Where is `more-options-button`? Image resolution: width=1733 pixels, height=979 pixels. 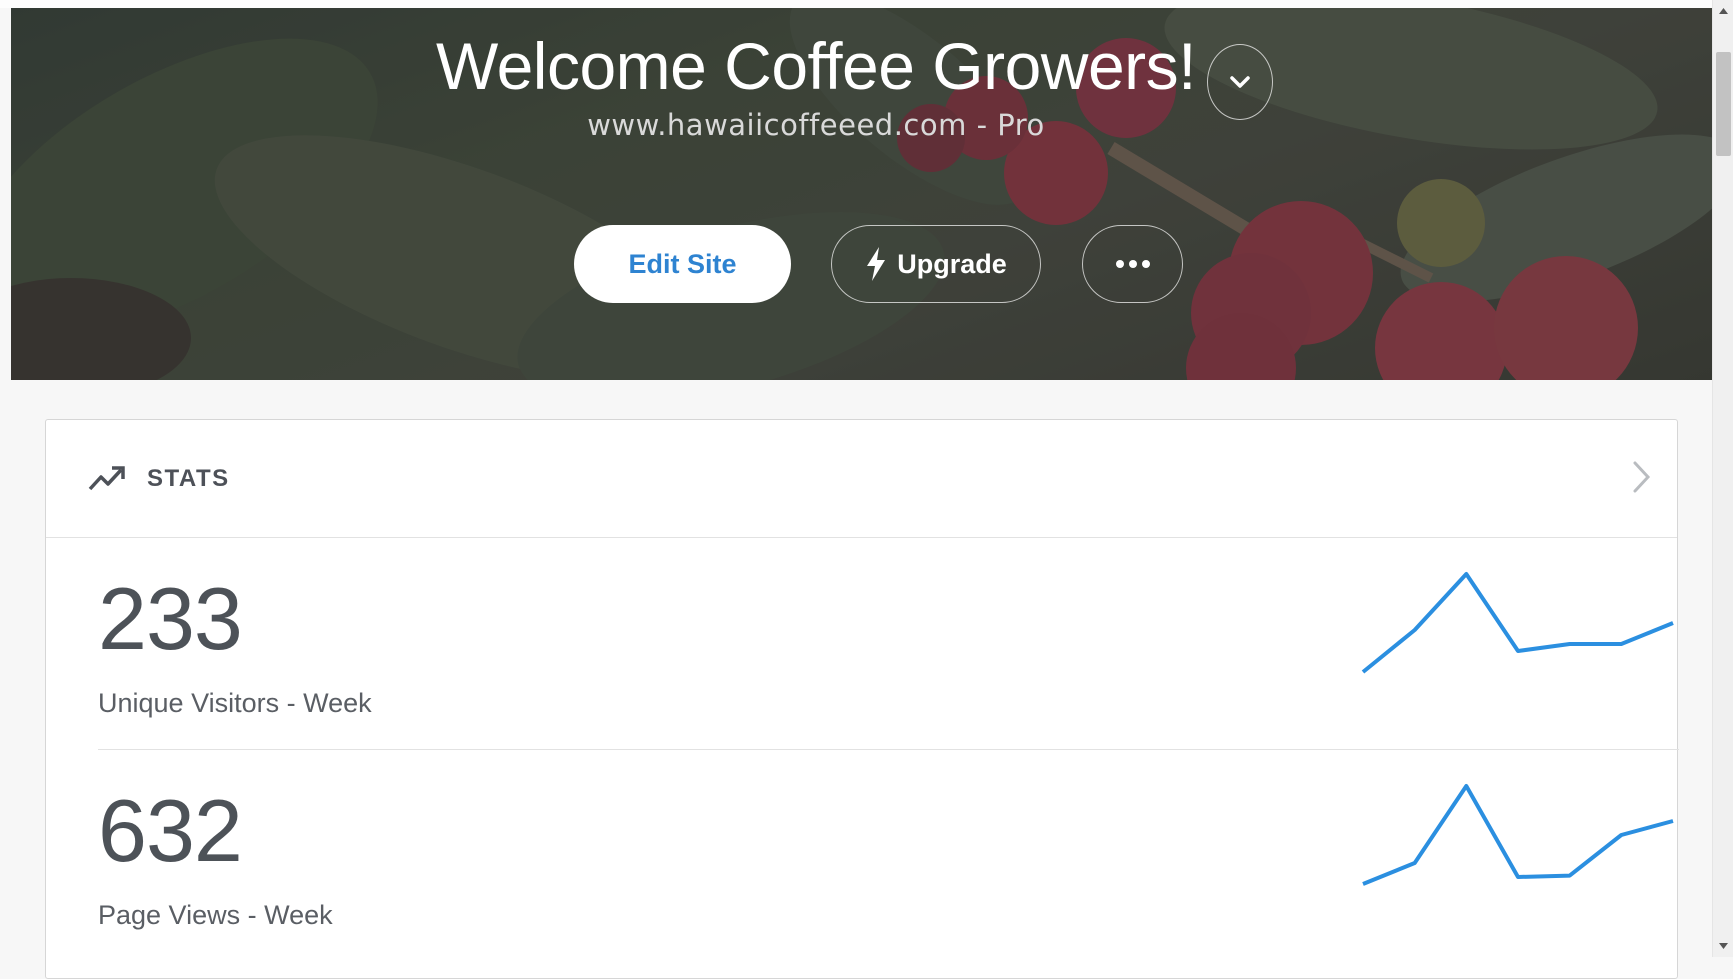 more-options-button is located at coordinates (1132, 264).